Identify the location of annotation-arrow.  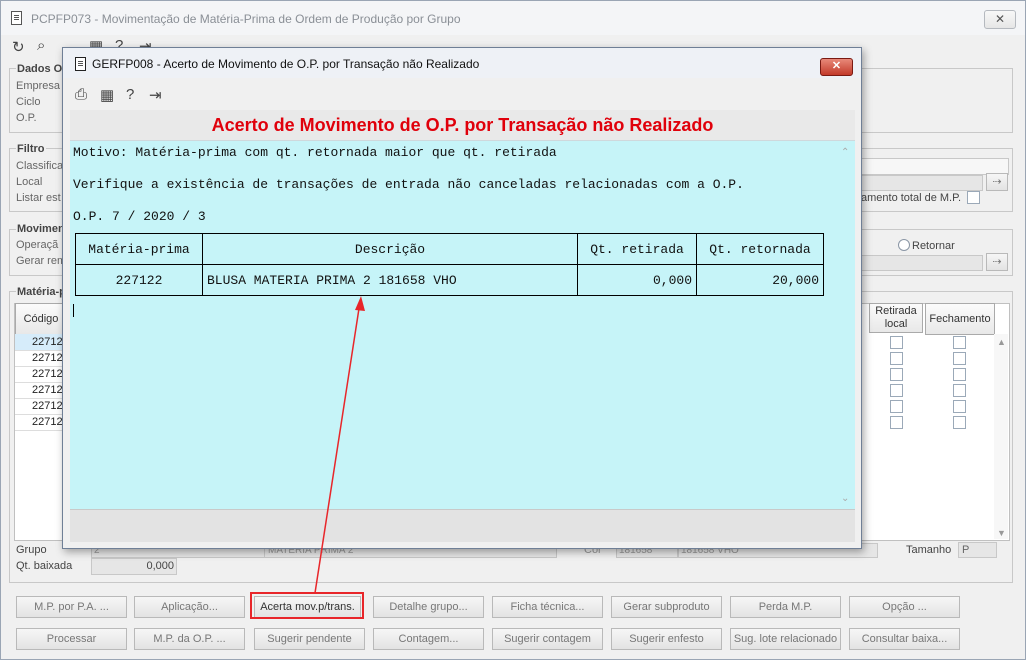
(339, 445).